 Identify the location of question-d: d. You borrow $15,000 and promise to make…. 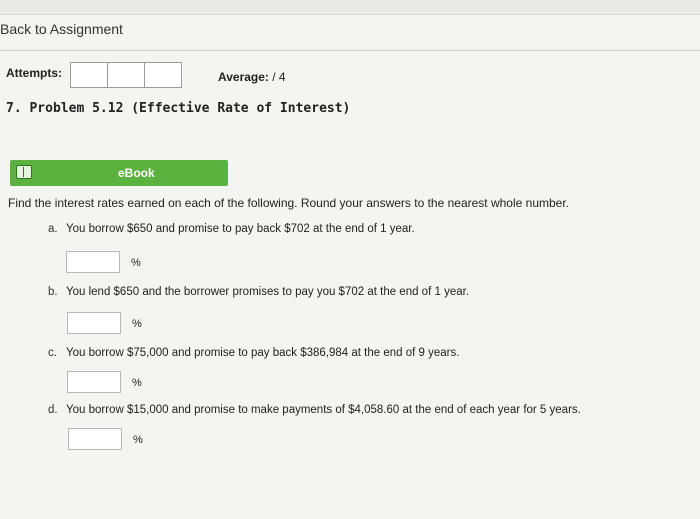
(314, 410).